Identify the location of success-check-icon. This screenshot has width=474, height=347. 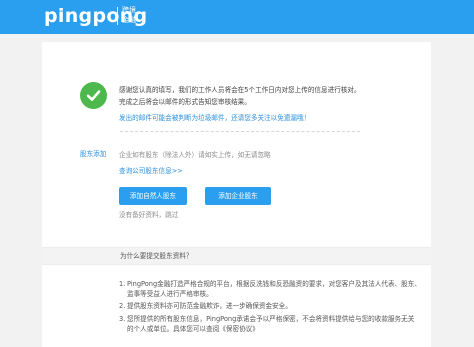
(93, 95).